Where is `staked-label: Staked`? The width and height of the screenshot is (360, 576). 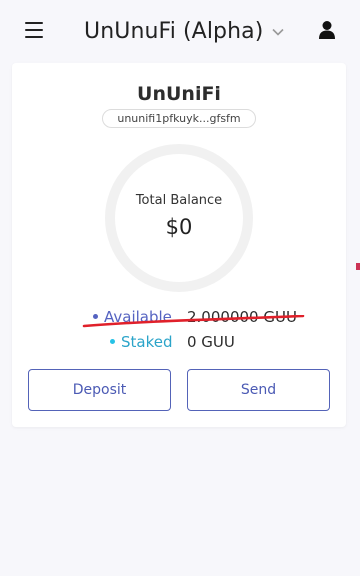
staked-label: Staked is located at coordinates (141, 343).